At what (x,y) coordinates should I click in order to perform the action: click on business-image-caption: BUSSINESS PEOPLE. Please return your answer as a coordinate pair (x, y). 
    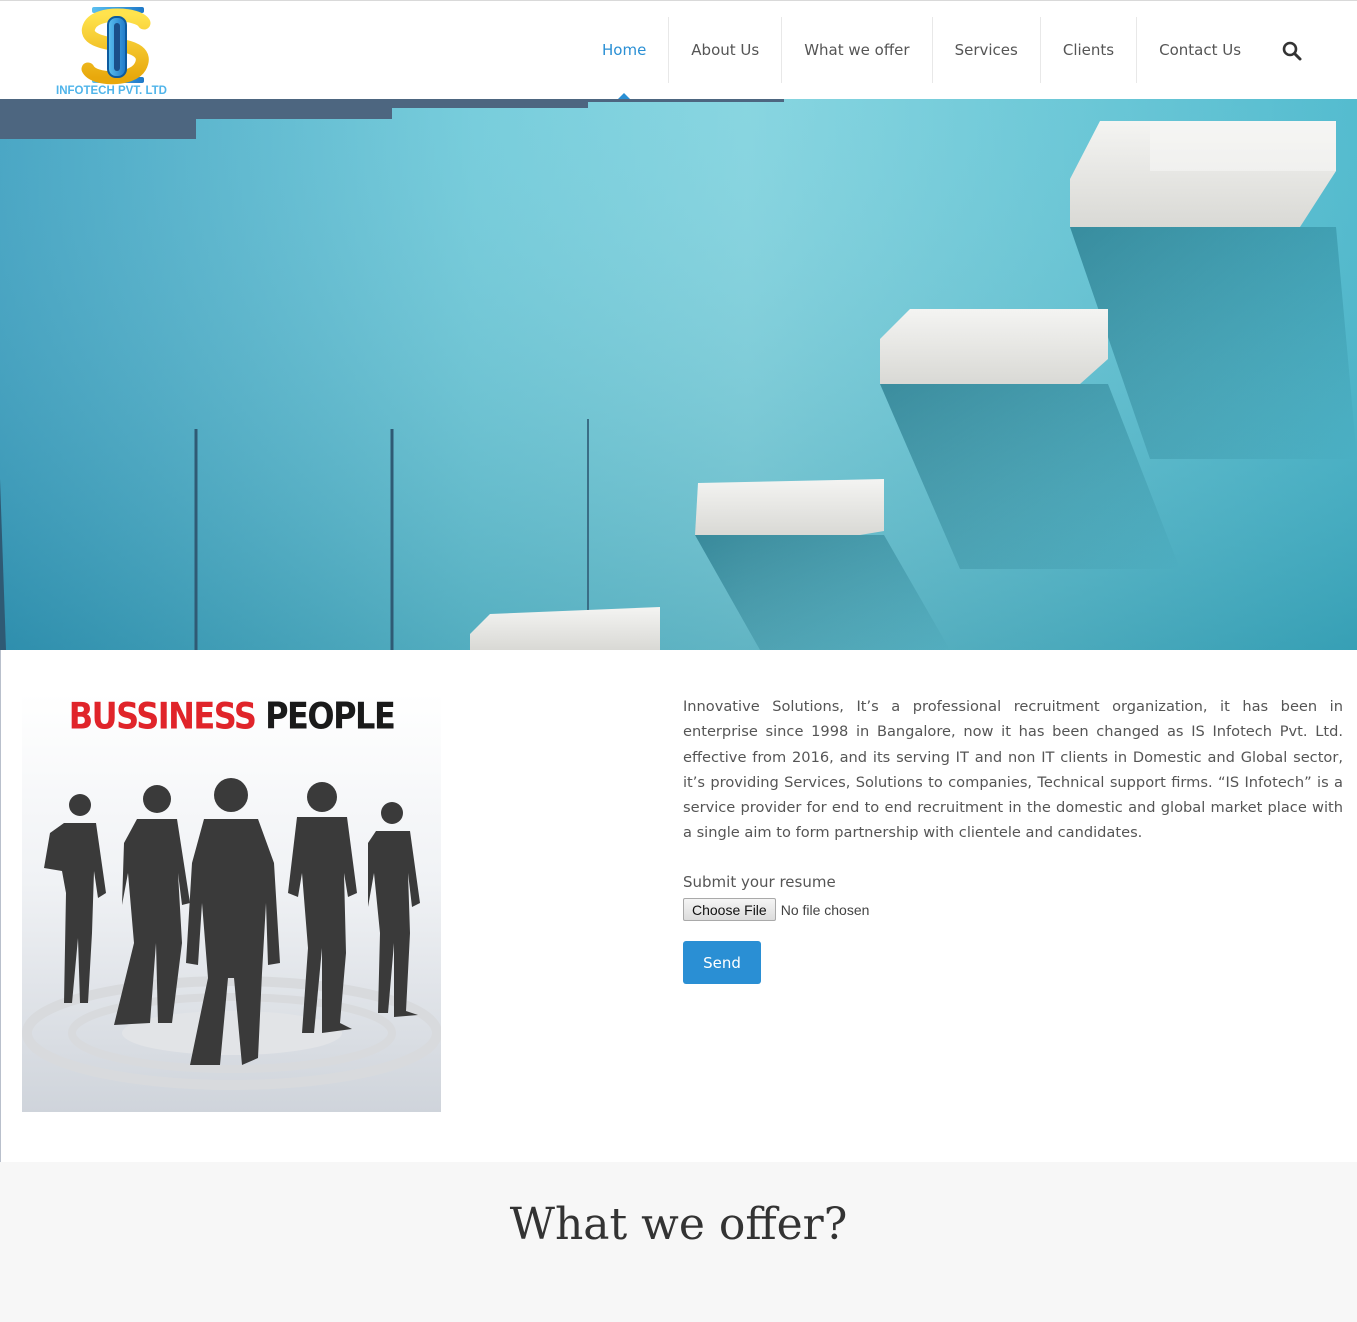
    Looking at the image, I should click on (231, 716).